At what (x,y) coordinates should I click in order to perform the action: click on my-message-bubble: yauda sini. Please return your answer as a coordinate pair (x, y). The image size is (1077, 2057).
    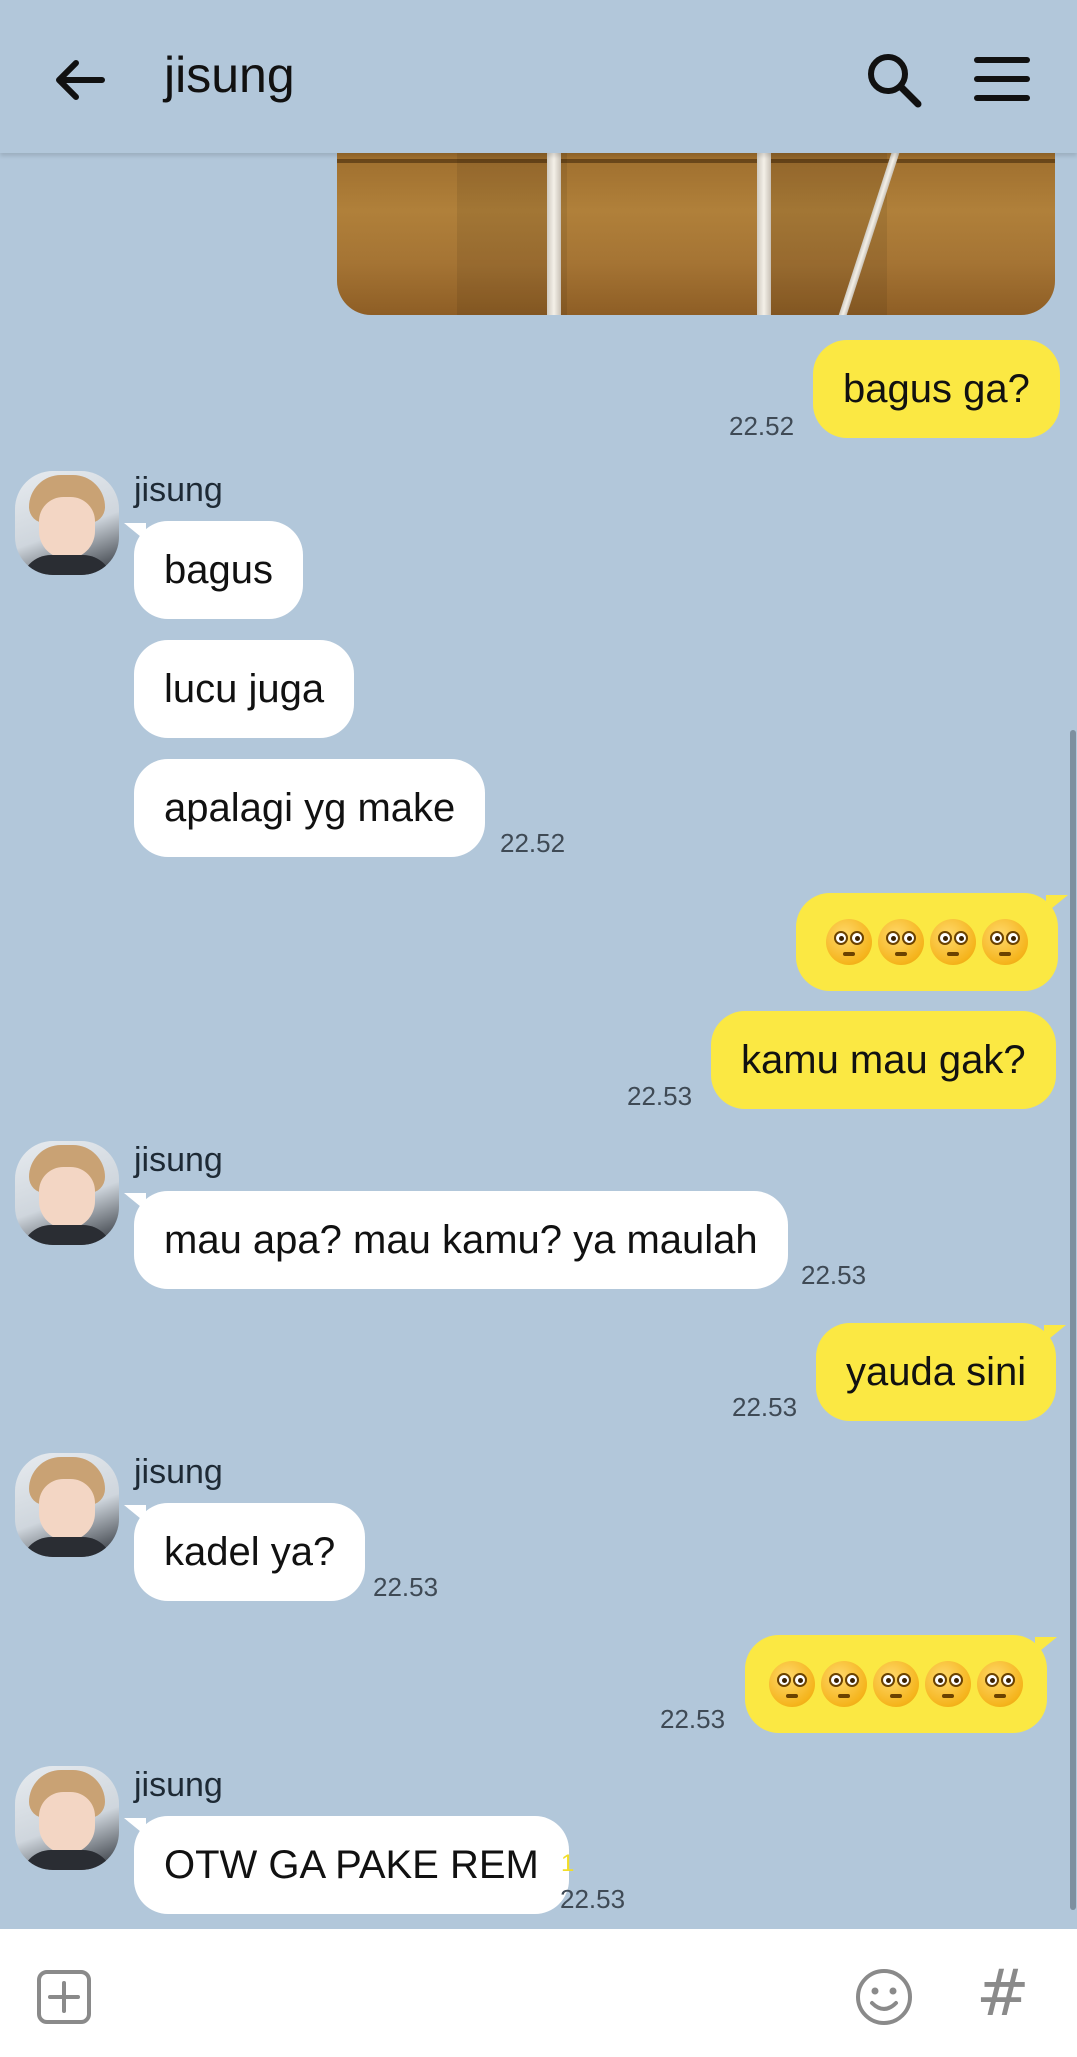
    Looking at the image, I should click on (941, 1372).